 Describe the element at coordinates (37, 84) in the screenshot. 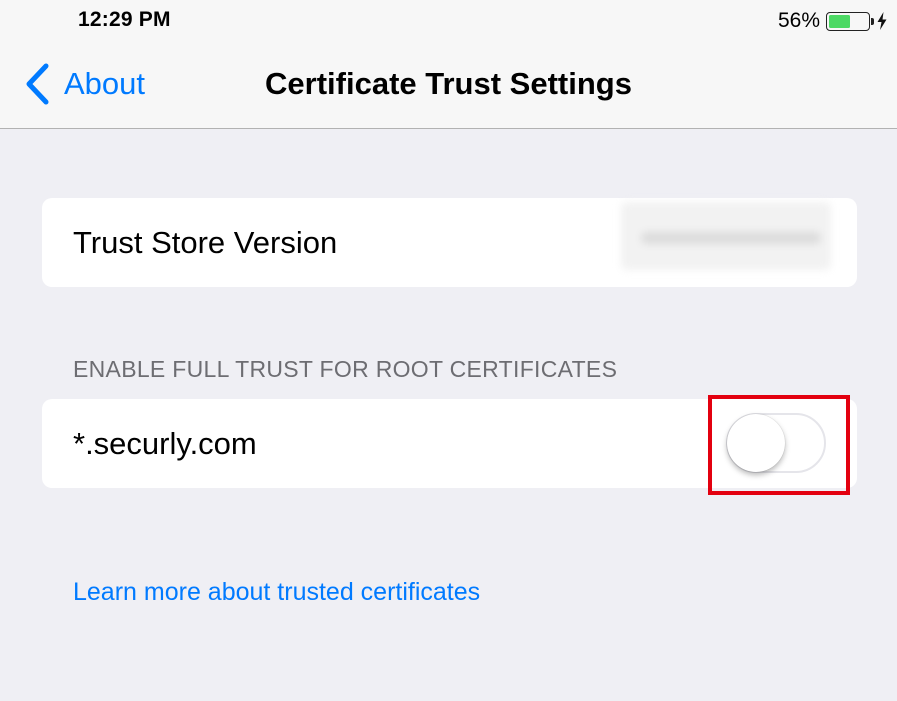

I see `chevron-left-icon` at that location.